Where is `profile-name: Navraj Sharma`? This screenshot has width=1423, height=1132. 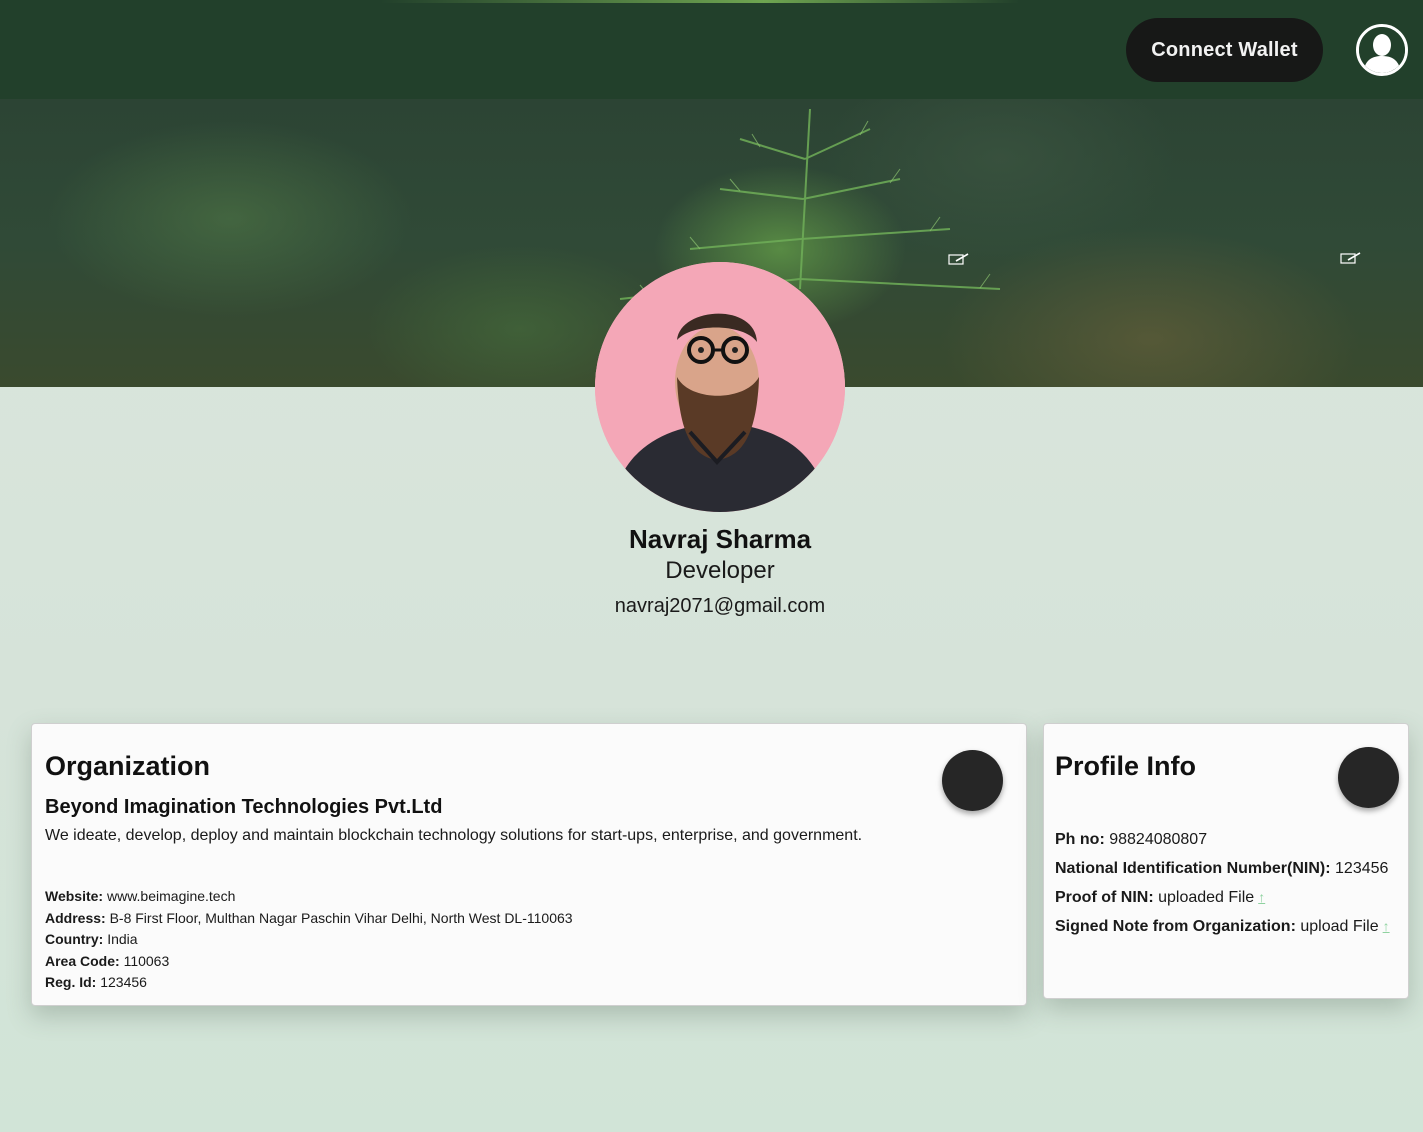
profile-name: Navraj Sharma is located at coordinates (720, 539).